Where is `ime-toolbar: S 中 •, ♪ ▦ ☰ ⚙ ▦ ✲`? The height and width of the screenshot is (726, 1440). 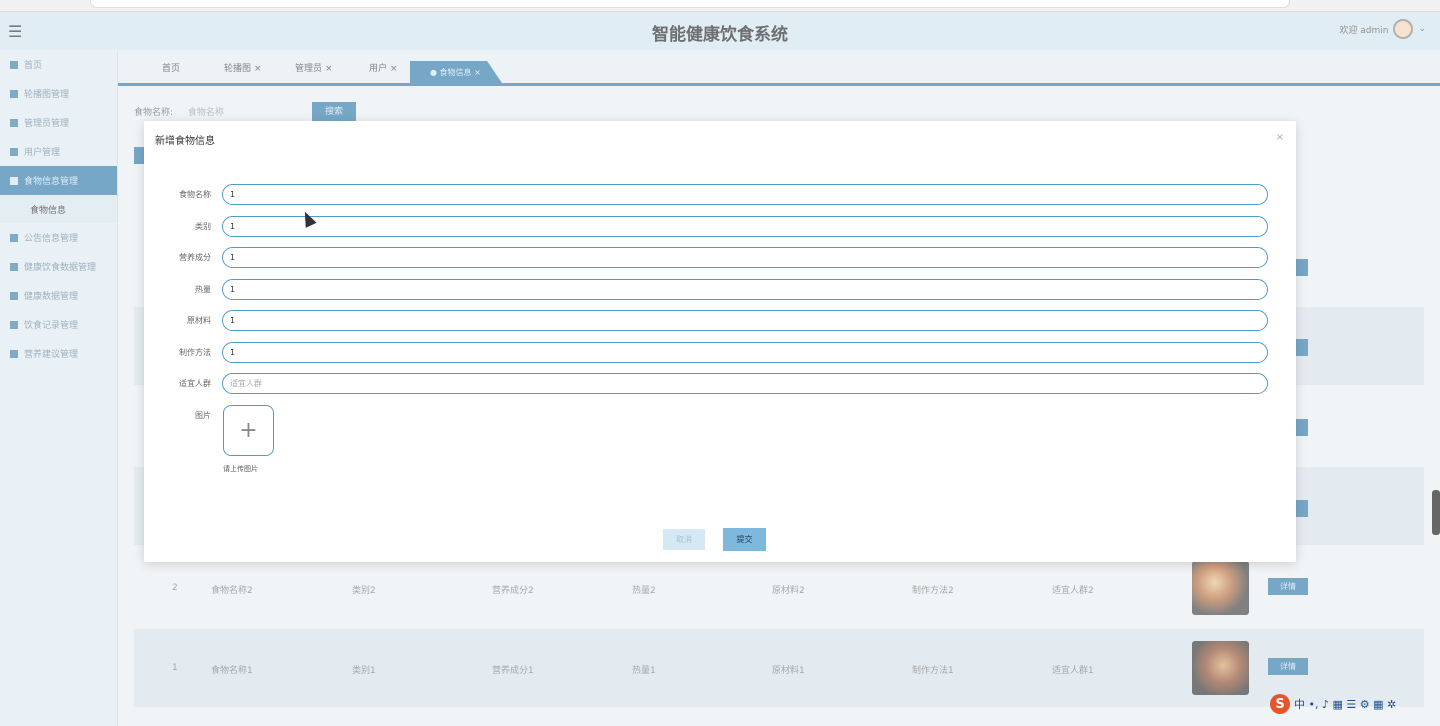 ime-toolbar: S 中 •, ♪ ▦ ☰ ⚙ ▦ ✲ is located at coordinates (1333, 704).